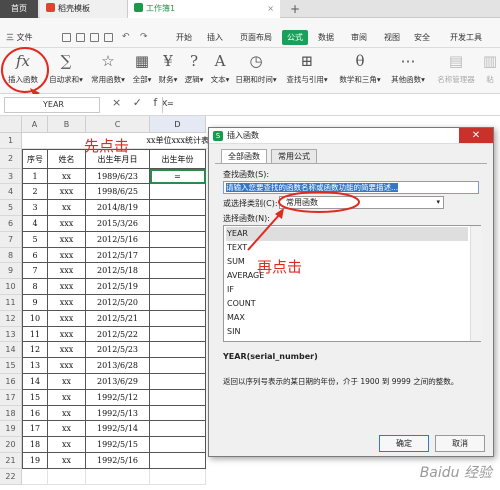 This screenshot has height=490, width=500. What do you see at coordinates (455, 473) in the screenshot?
I see `watermark: Baidu 经验` at bounding box center [455, 473].